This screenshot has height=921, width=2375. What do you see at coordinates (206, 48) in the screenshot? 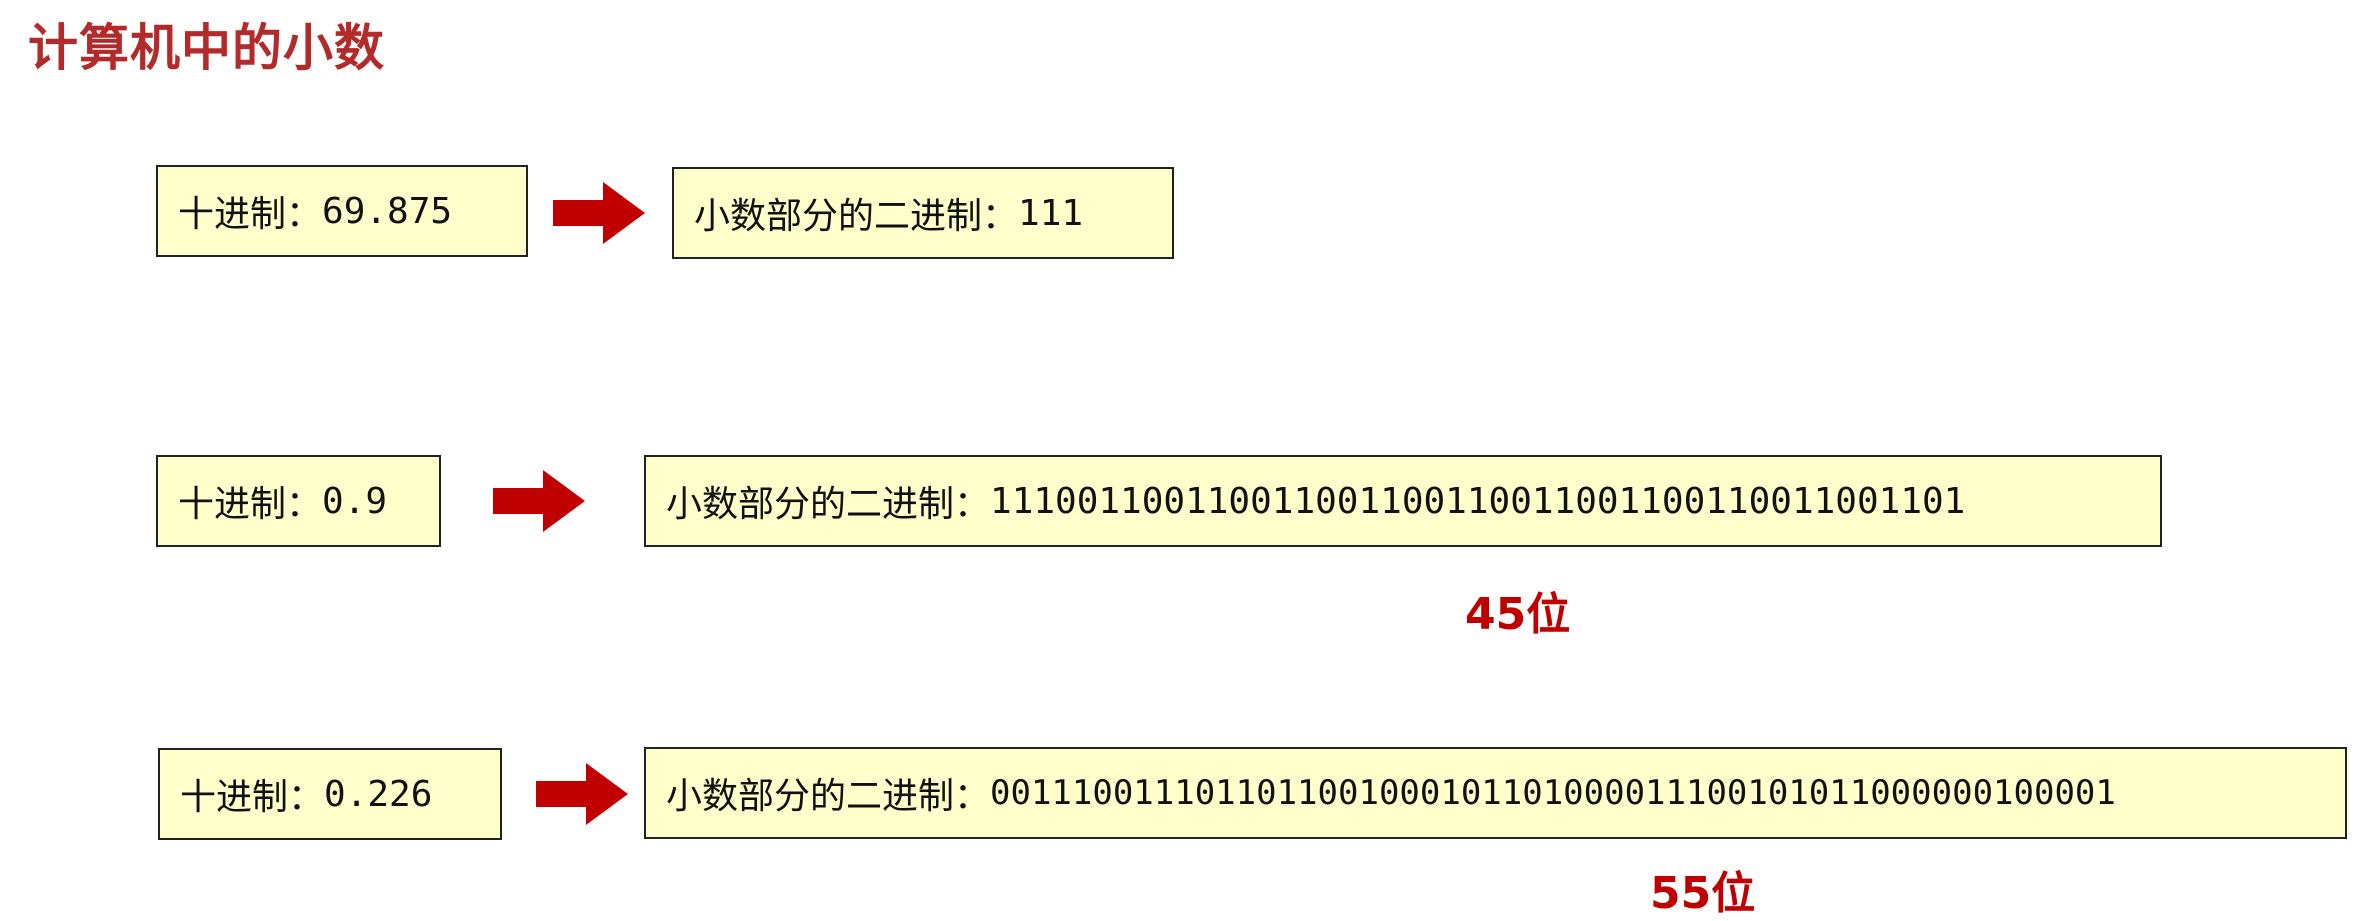
I see `page-title: 计算机中的小数` at bounding box center [206, 48].